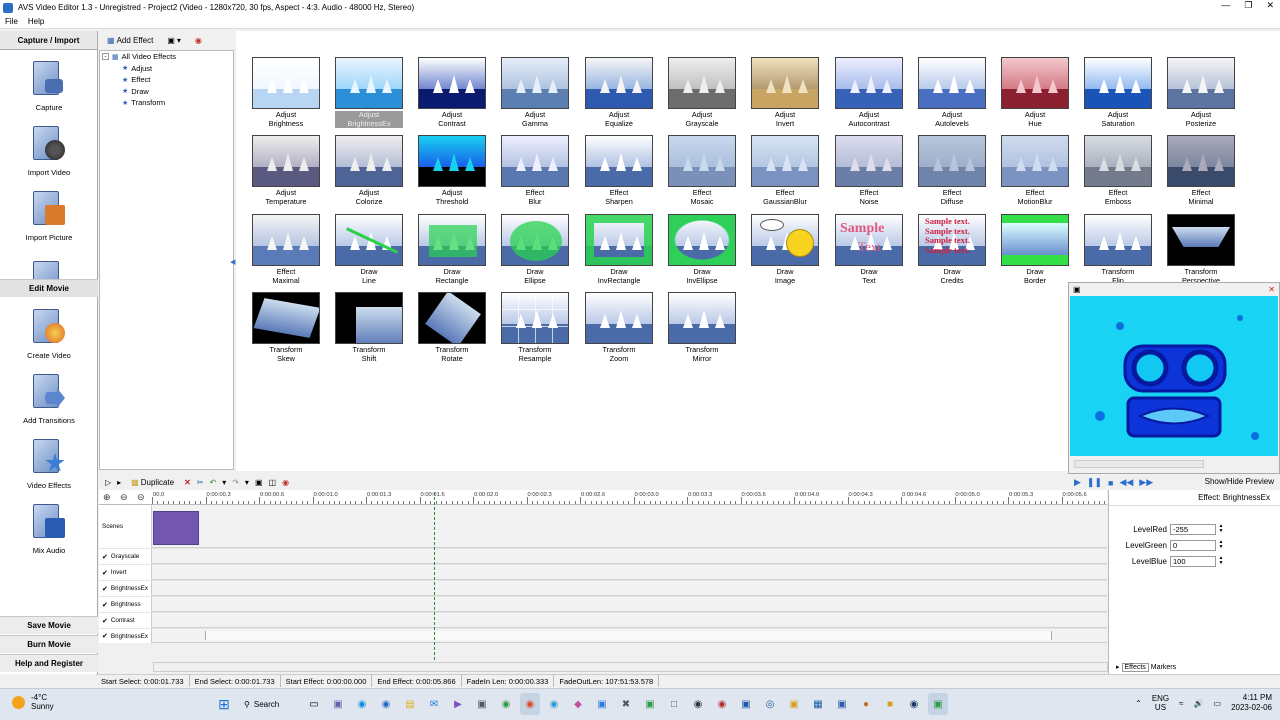 The width and height of the screenshot is (1280, 720). What do you see at coordinates (369, 170) in the screenshot?
I see `effect-adjust-colorize: Adjust Colorize` at bounding box center [369, 170].